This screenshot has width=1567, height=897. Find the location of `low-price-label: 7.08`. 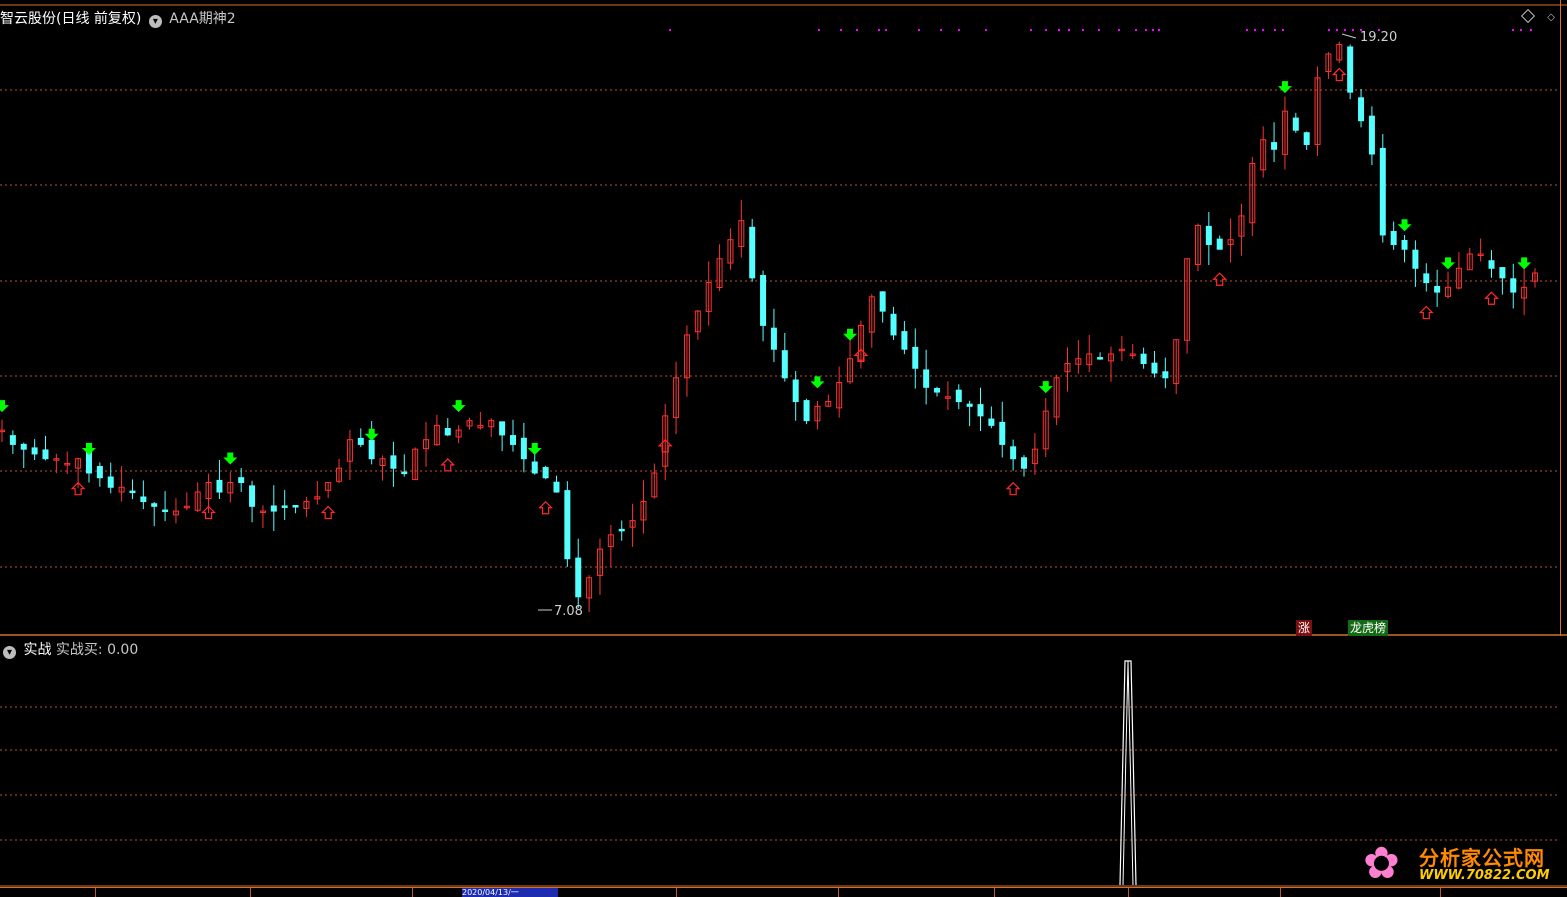

low-price-label: 7.08 is located at coordinates (568, 611).